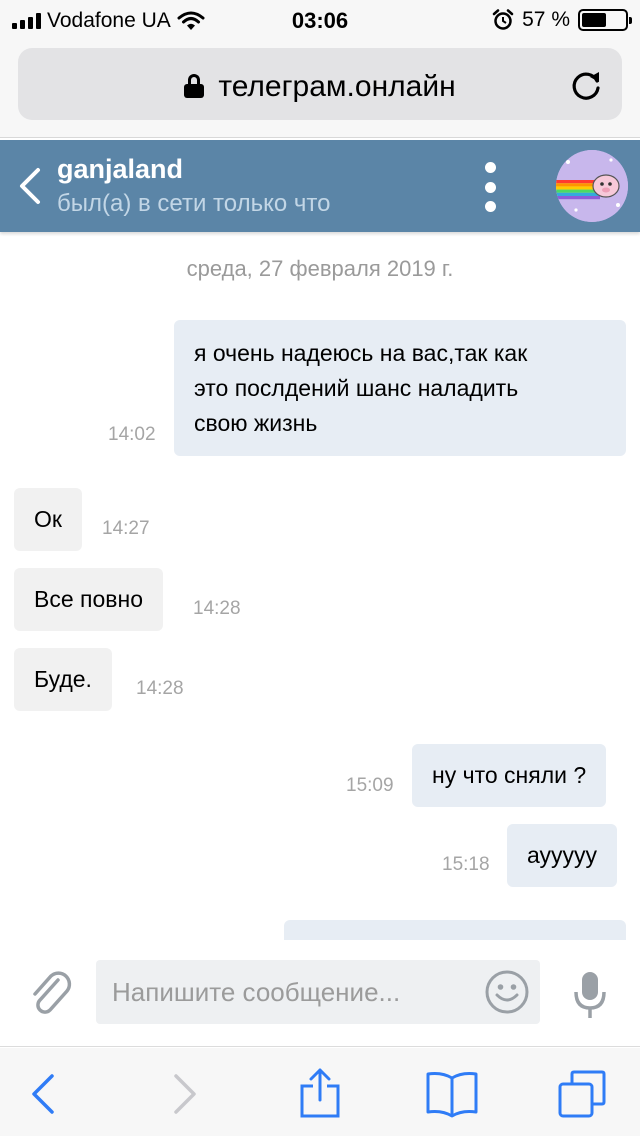 This screenshot has width=640, height=1136. Describe the element at coordinates (320, 186) in the screenshot. I see `chat-header: ganjaland был(а) в сети только что` at that location.